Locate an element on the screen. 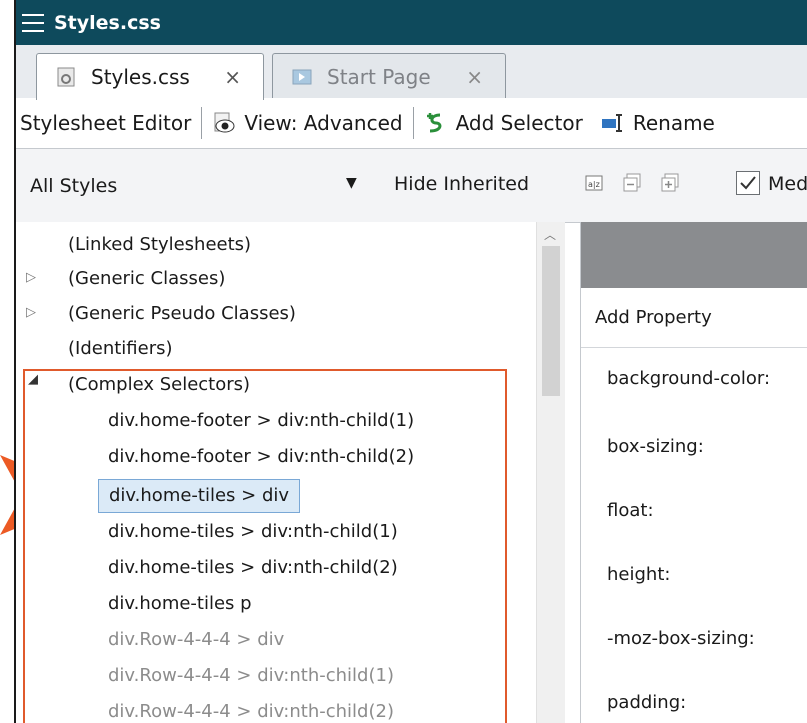 The width and height of the screenshot is (807, 723). collapse-all-icon is located at coordinates (632, 183).